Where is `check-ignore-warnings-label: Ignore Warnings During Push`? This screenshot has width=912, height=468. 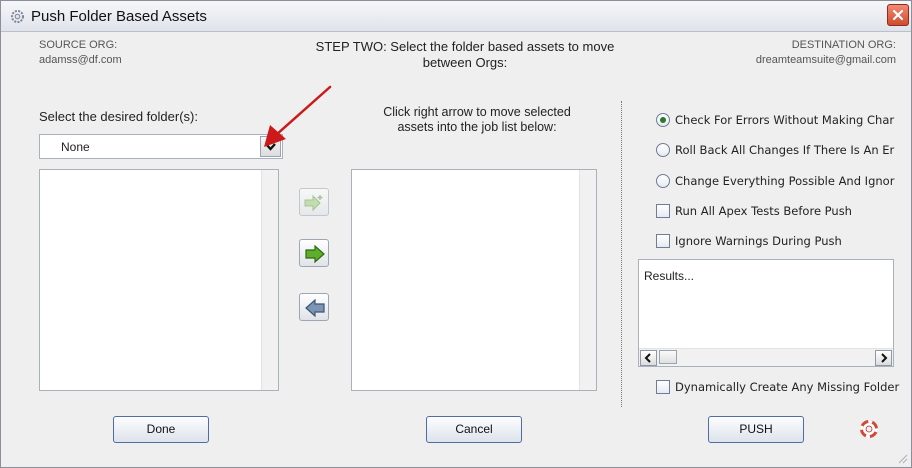
check-ignore-warnings-label: Ignore Warnings During Push is located at coordinates (758, 241).